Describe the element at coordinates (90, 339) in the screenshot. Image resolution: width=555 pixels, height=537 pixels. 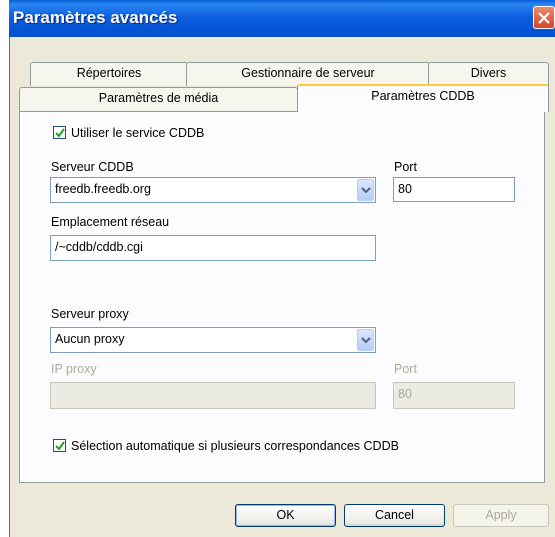
I see `proxy-value: Aucun proxy` at that location.